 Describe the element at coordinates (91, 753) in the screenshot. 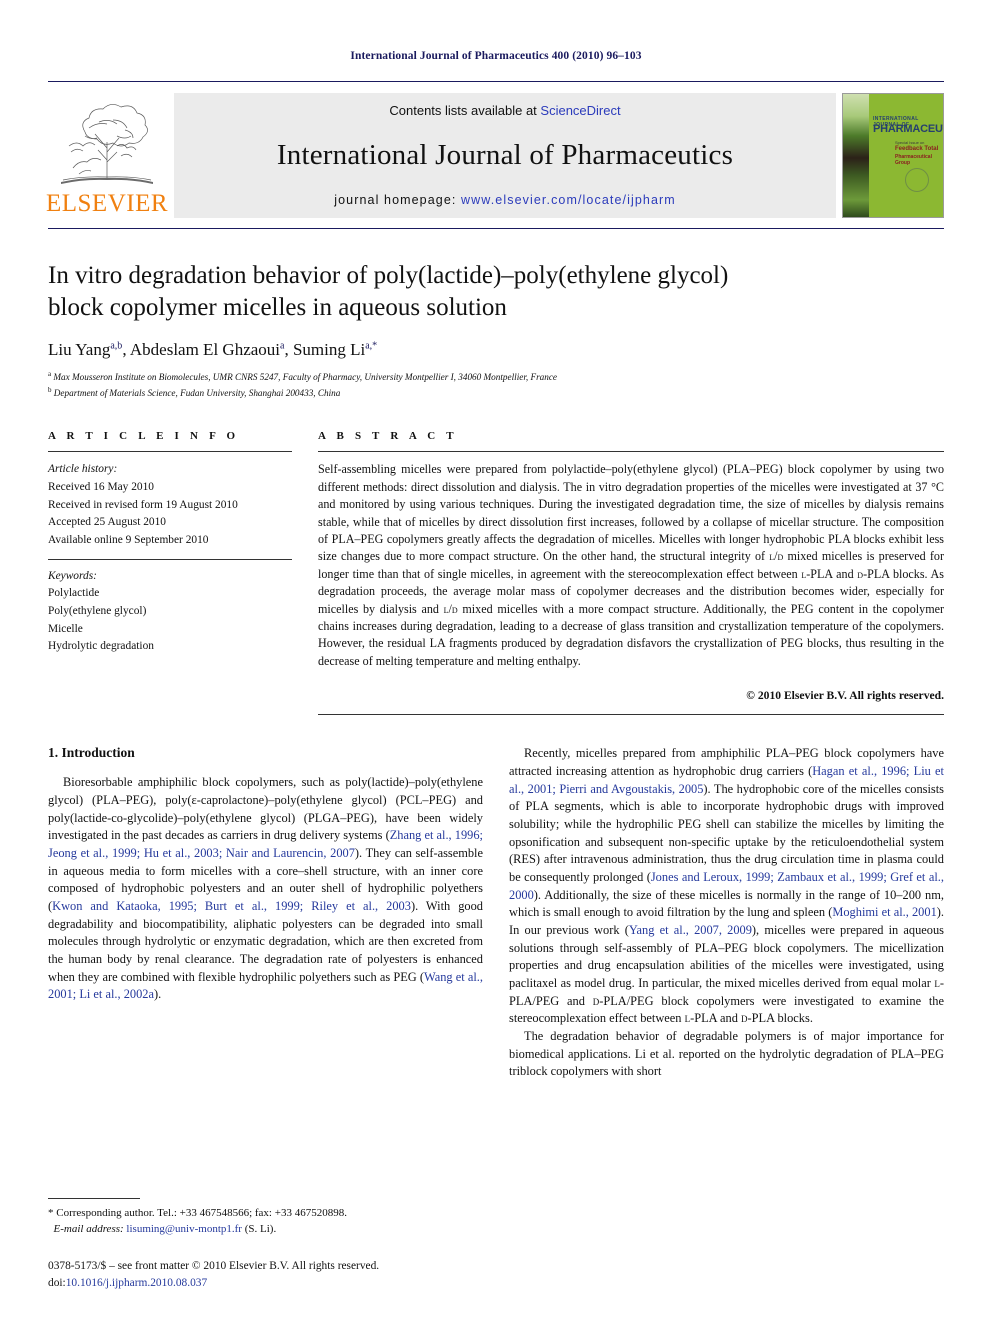

I see `section-heading-introduction: 1. Introduction` at that location.